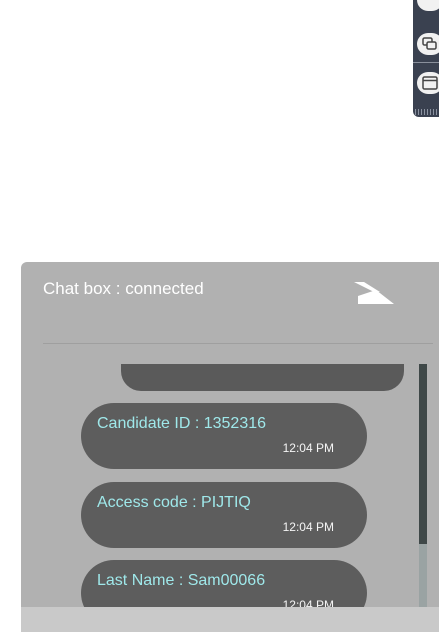  Describe the element at coordinates (426, 58) in the screenshot. I see `floating-toolbar` at that location.